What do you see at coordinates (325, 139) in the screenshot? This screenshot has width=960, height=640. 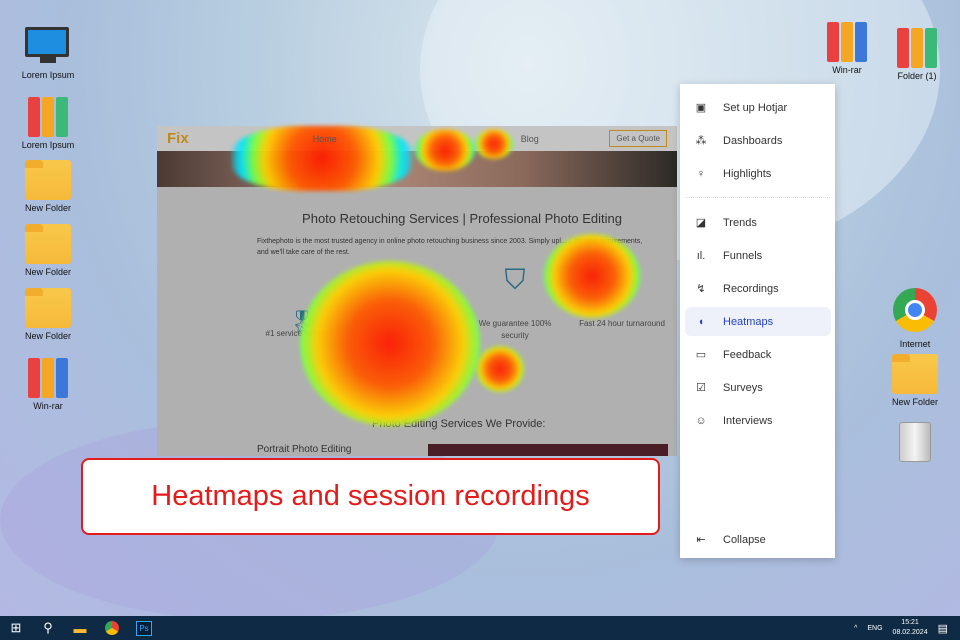 I see `nav-home: Home` at bounding box center [325, 139].